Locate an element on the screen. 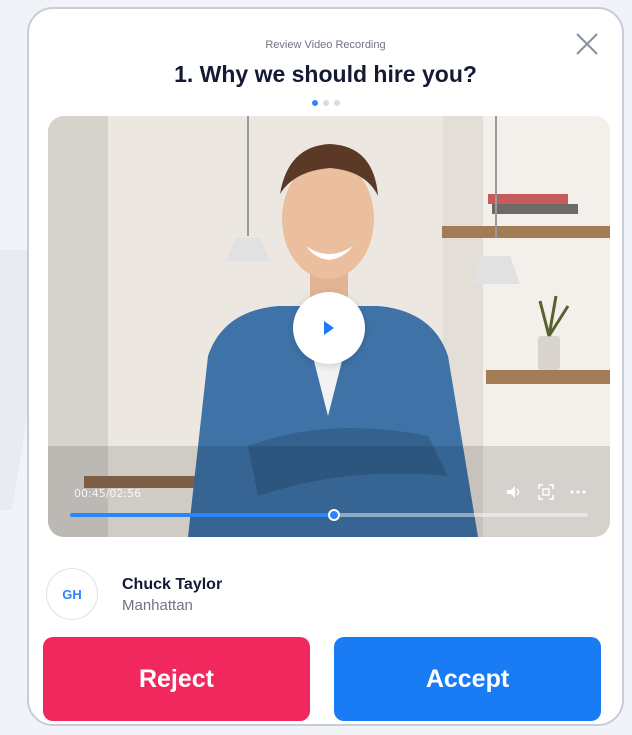  fullscreen-button is located at coordinates (546, 492).